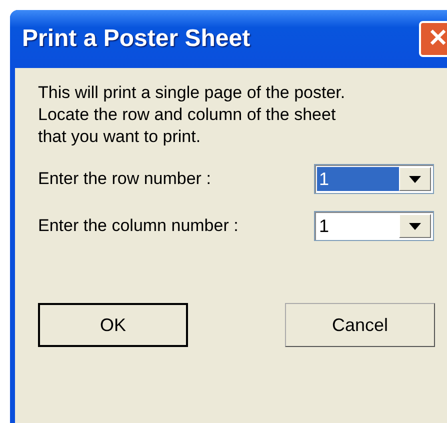 This screenshot has height=423, width=447. Describe the element at coordinates (139, 226) in the screenshot. I see `field-label: Enter the column number :` at that location.